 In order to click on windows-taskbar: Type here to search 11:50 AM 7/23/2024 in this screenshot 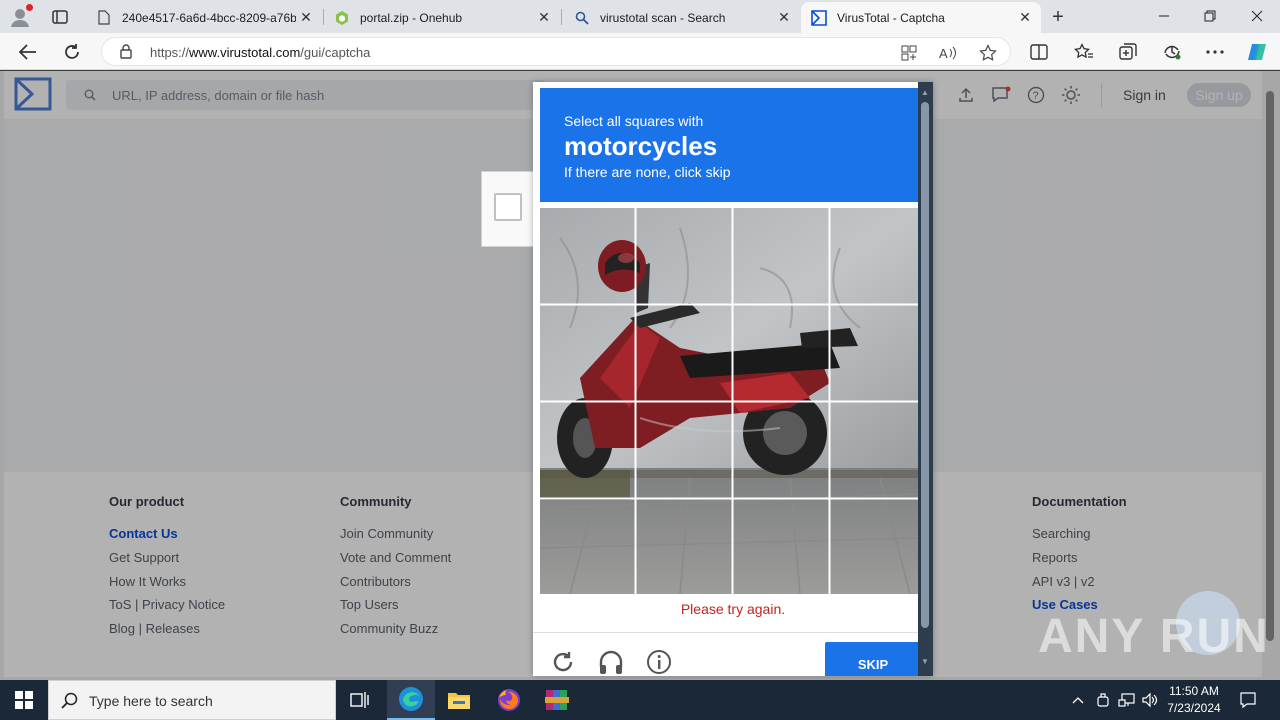, I will do `click(640, 700)`.